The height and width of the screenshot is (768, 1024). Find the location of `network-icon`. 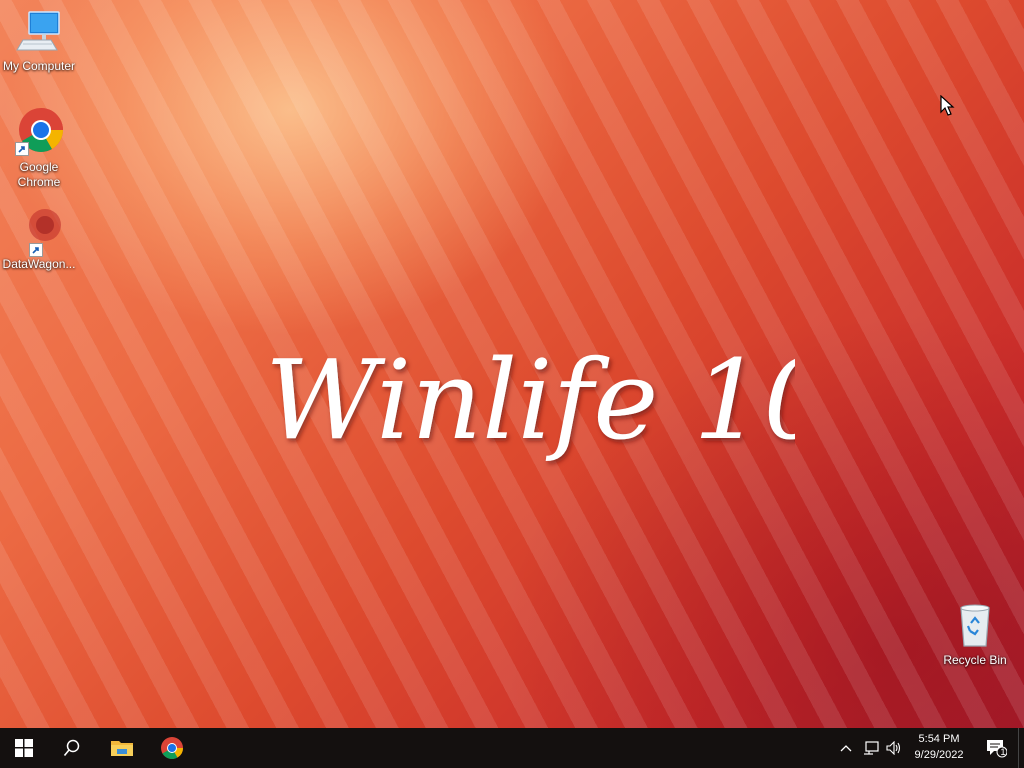

network-icon is located at coordinates (871, 748).